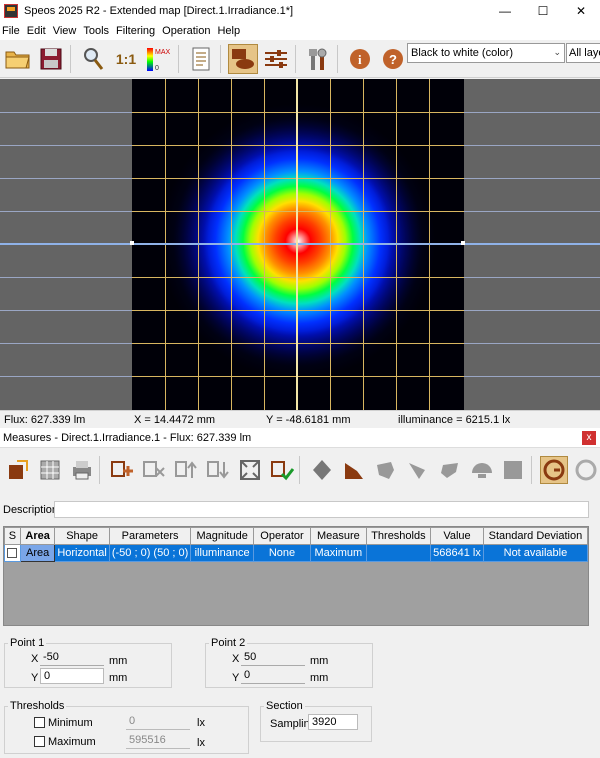 Image resolution: width=600 pixels, height=758 pixels. I want to click on zoom-button, so click(93, 59).